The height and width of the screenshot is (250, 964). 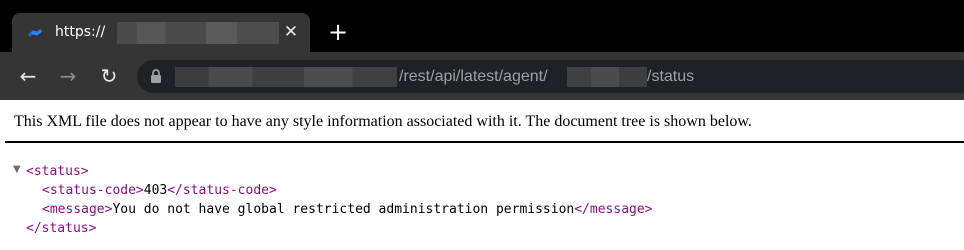 I want to click on collapse-toggle-icon: ▼, so click(x=17, y=169).